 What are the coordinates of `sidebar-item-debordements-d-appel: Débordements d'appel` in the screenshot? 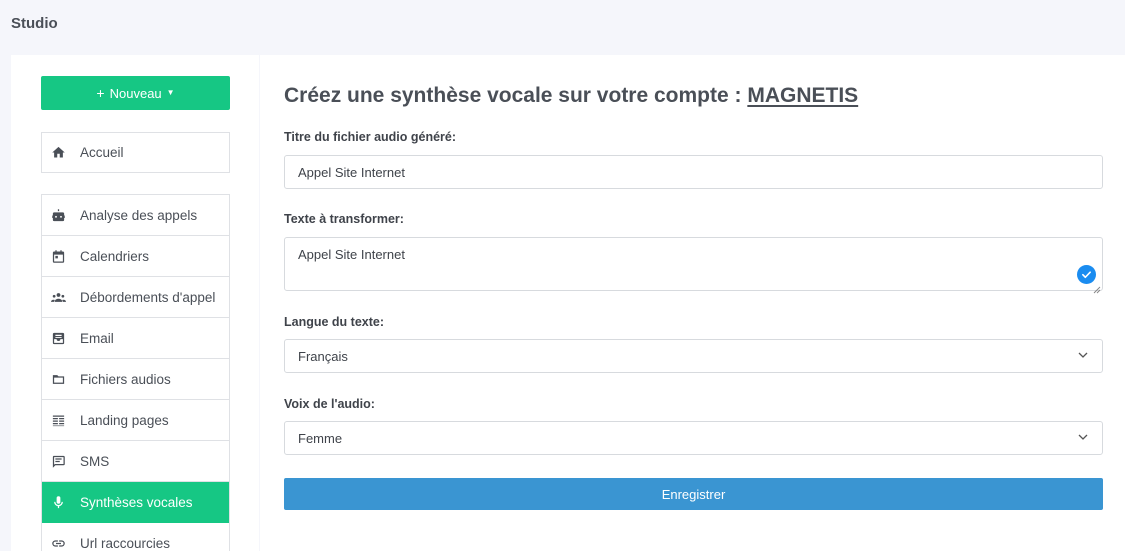 It's located at (135, 297).